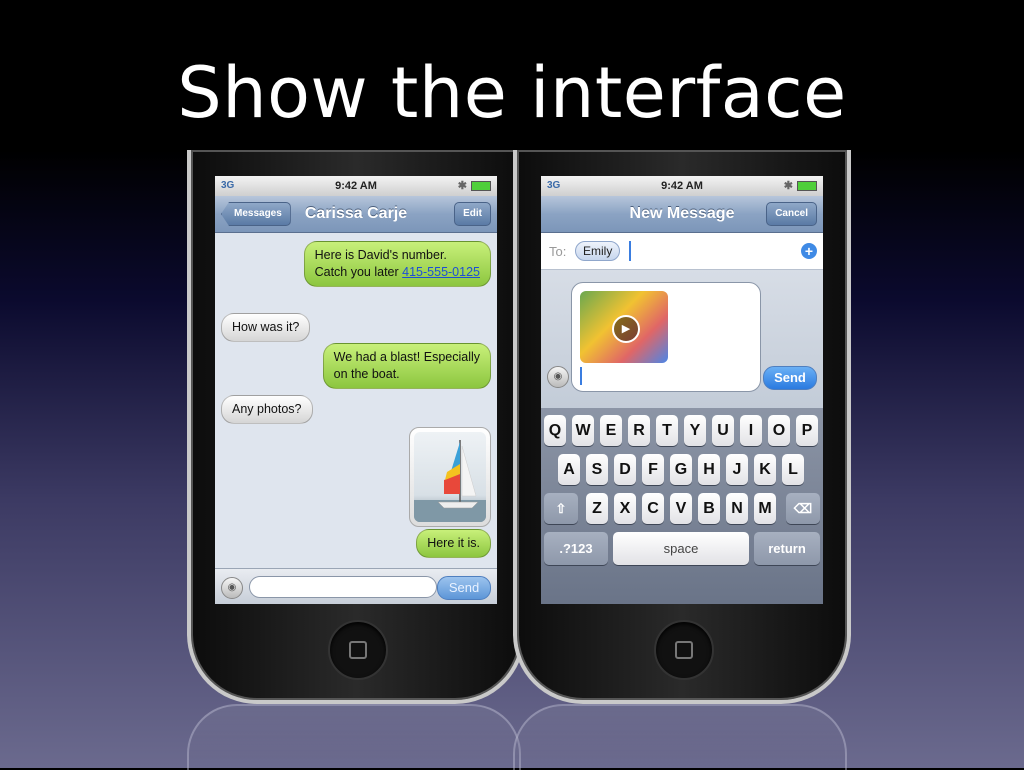  Describe the element at coordinates (406, 357) in the screenshot. I see `message-text: We had a blast! Especially` at that location.